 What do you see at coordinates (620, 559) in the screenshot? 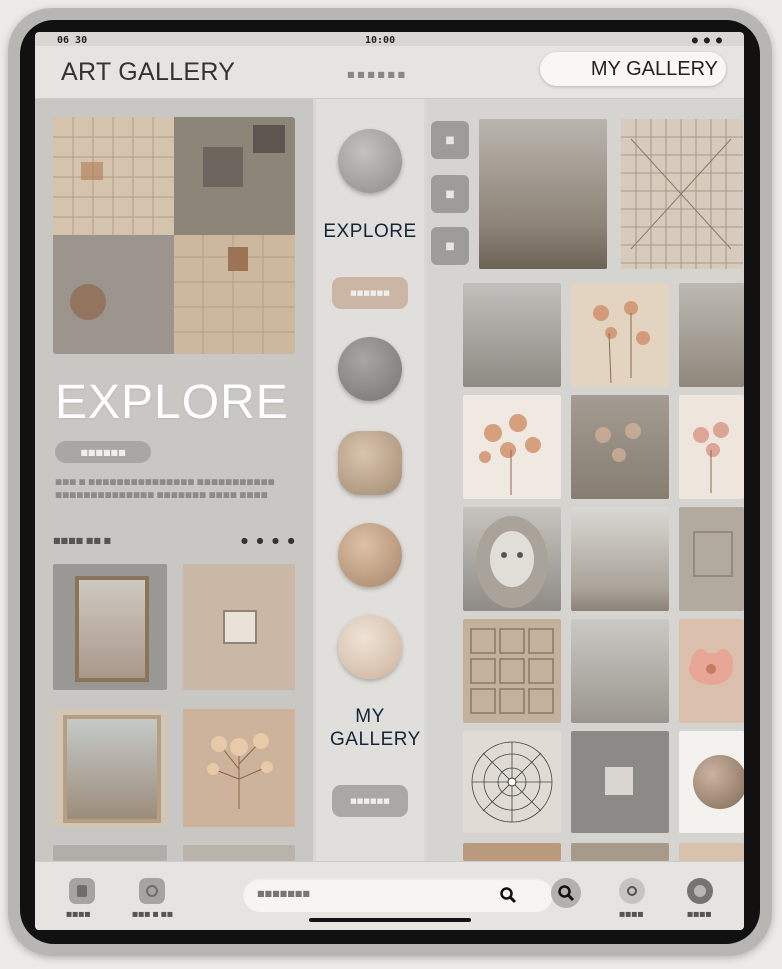
I see `artwork-misty-field` at bounding box center [620, 559].